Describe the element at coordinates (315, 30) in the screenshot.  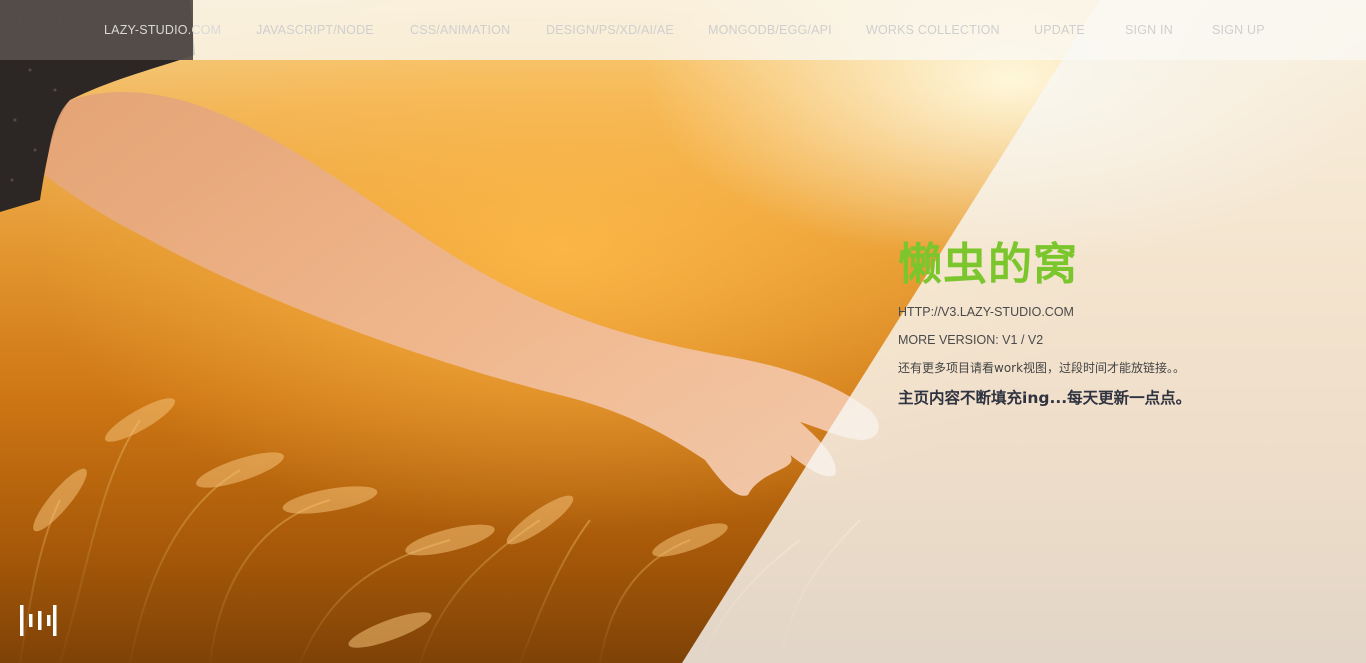
I see `nav-item-javascript-node: JAVASCRIPT/NODE` at that location.